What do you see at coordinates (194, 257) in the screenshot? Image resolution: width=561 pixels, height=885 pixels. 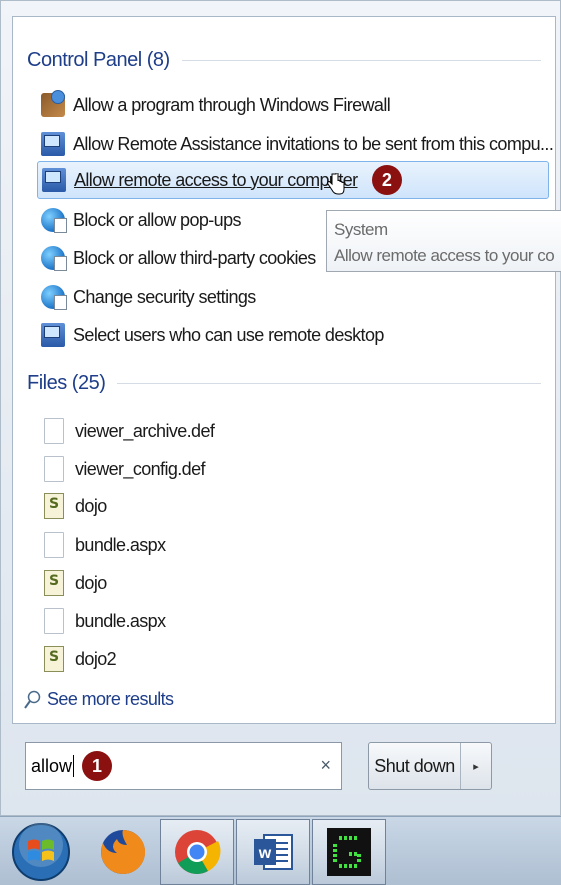 I see `result-item-label: Block or allow third-party cookies` at bounding box center [194, 257].